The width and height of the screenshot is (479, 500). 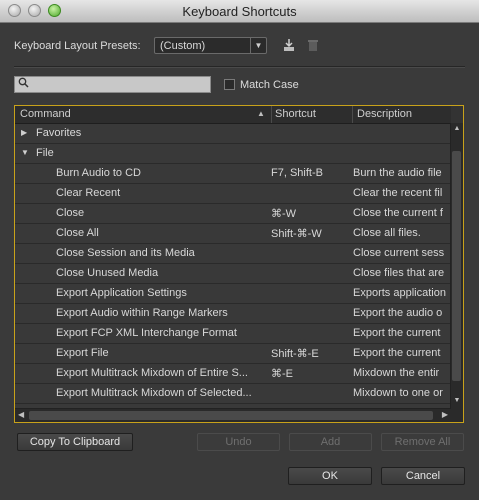 I want to click on horizontal-scroll-thumb, so click(x=231, y=415).